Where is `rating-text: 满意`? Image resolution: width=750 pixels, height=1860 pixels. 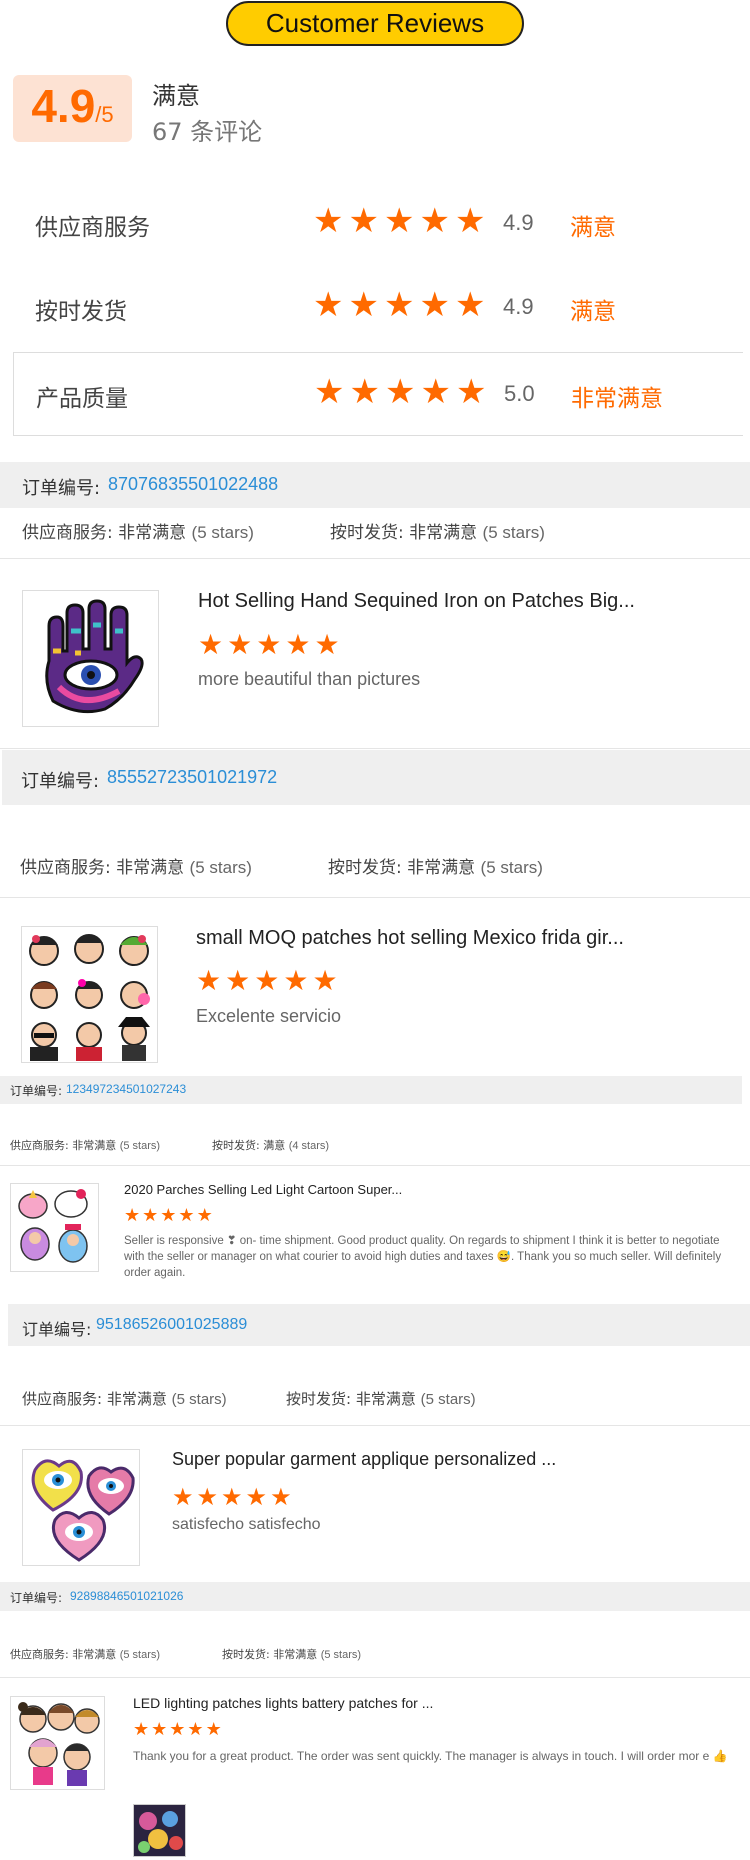 rating-text: 满意 is located at coordinates (593, 228).